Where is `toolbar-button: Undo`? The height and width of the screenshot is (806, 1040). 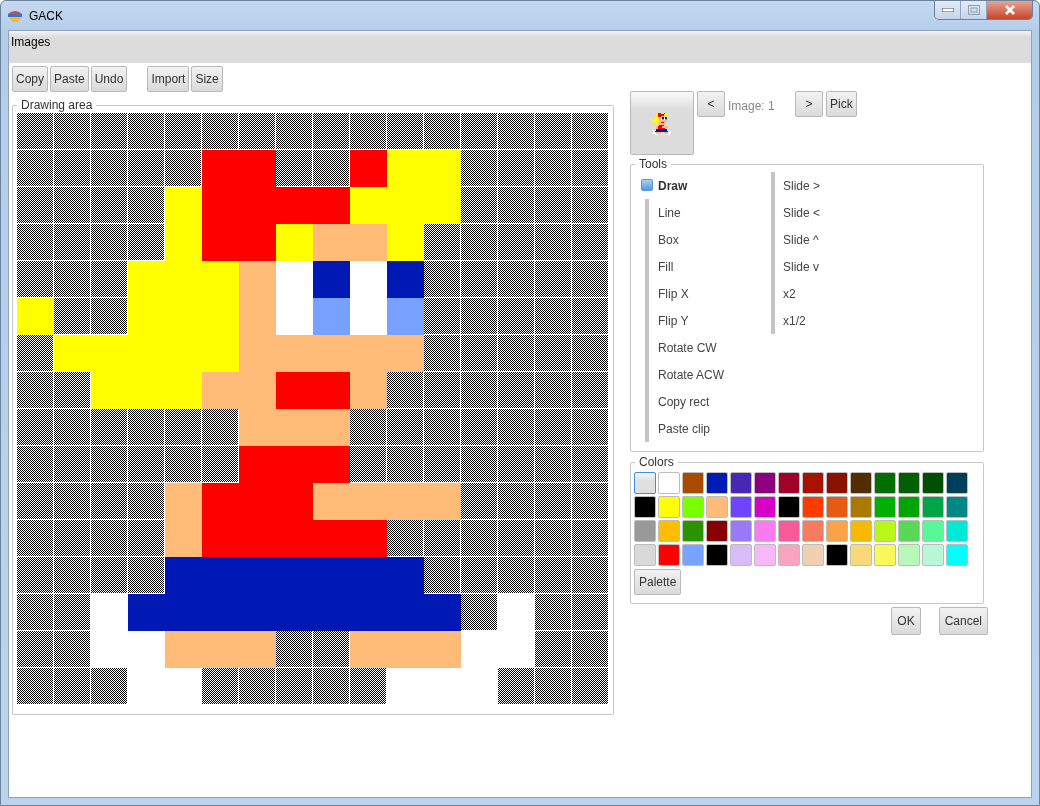 toolbar-button: Undo is located at coordinates (109, 79).